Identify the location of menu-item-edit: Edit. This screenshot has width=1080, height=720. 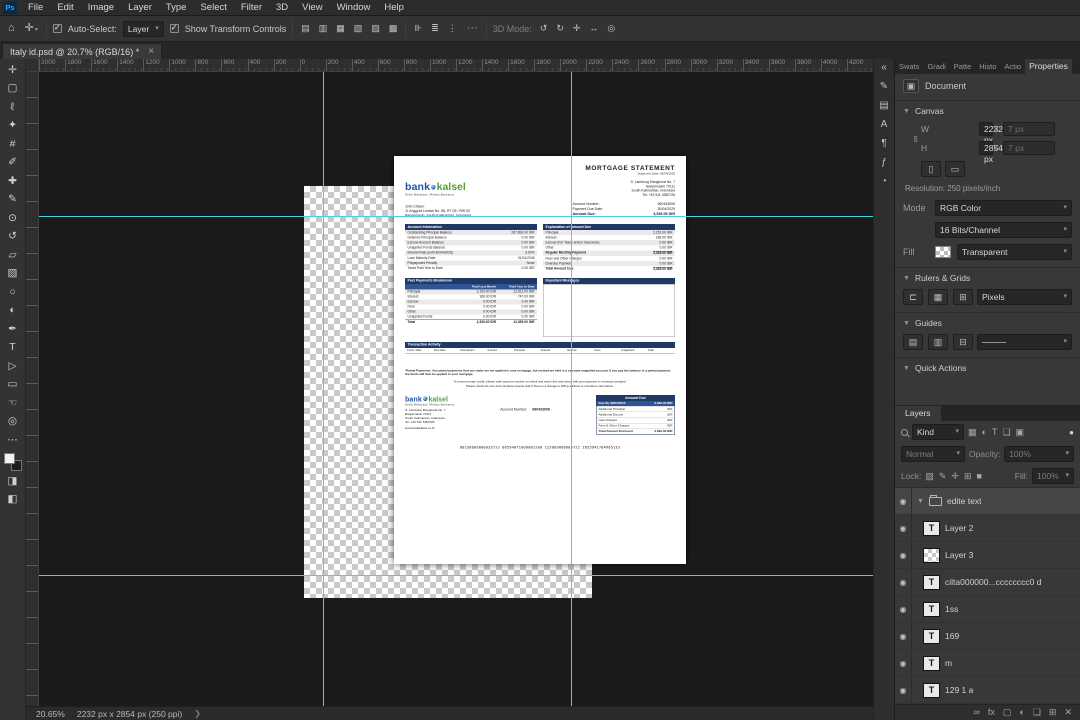
(65, 7).